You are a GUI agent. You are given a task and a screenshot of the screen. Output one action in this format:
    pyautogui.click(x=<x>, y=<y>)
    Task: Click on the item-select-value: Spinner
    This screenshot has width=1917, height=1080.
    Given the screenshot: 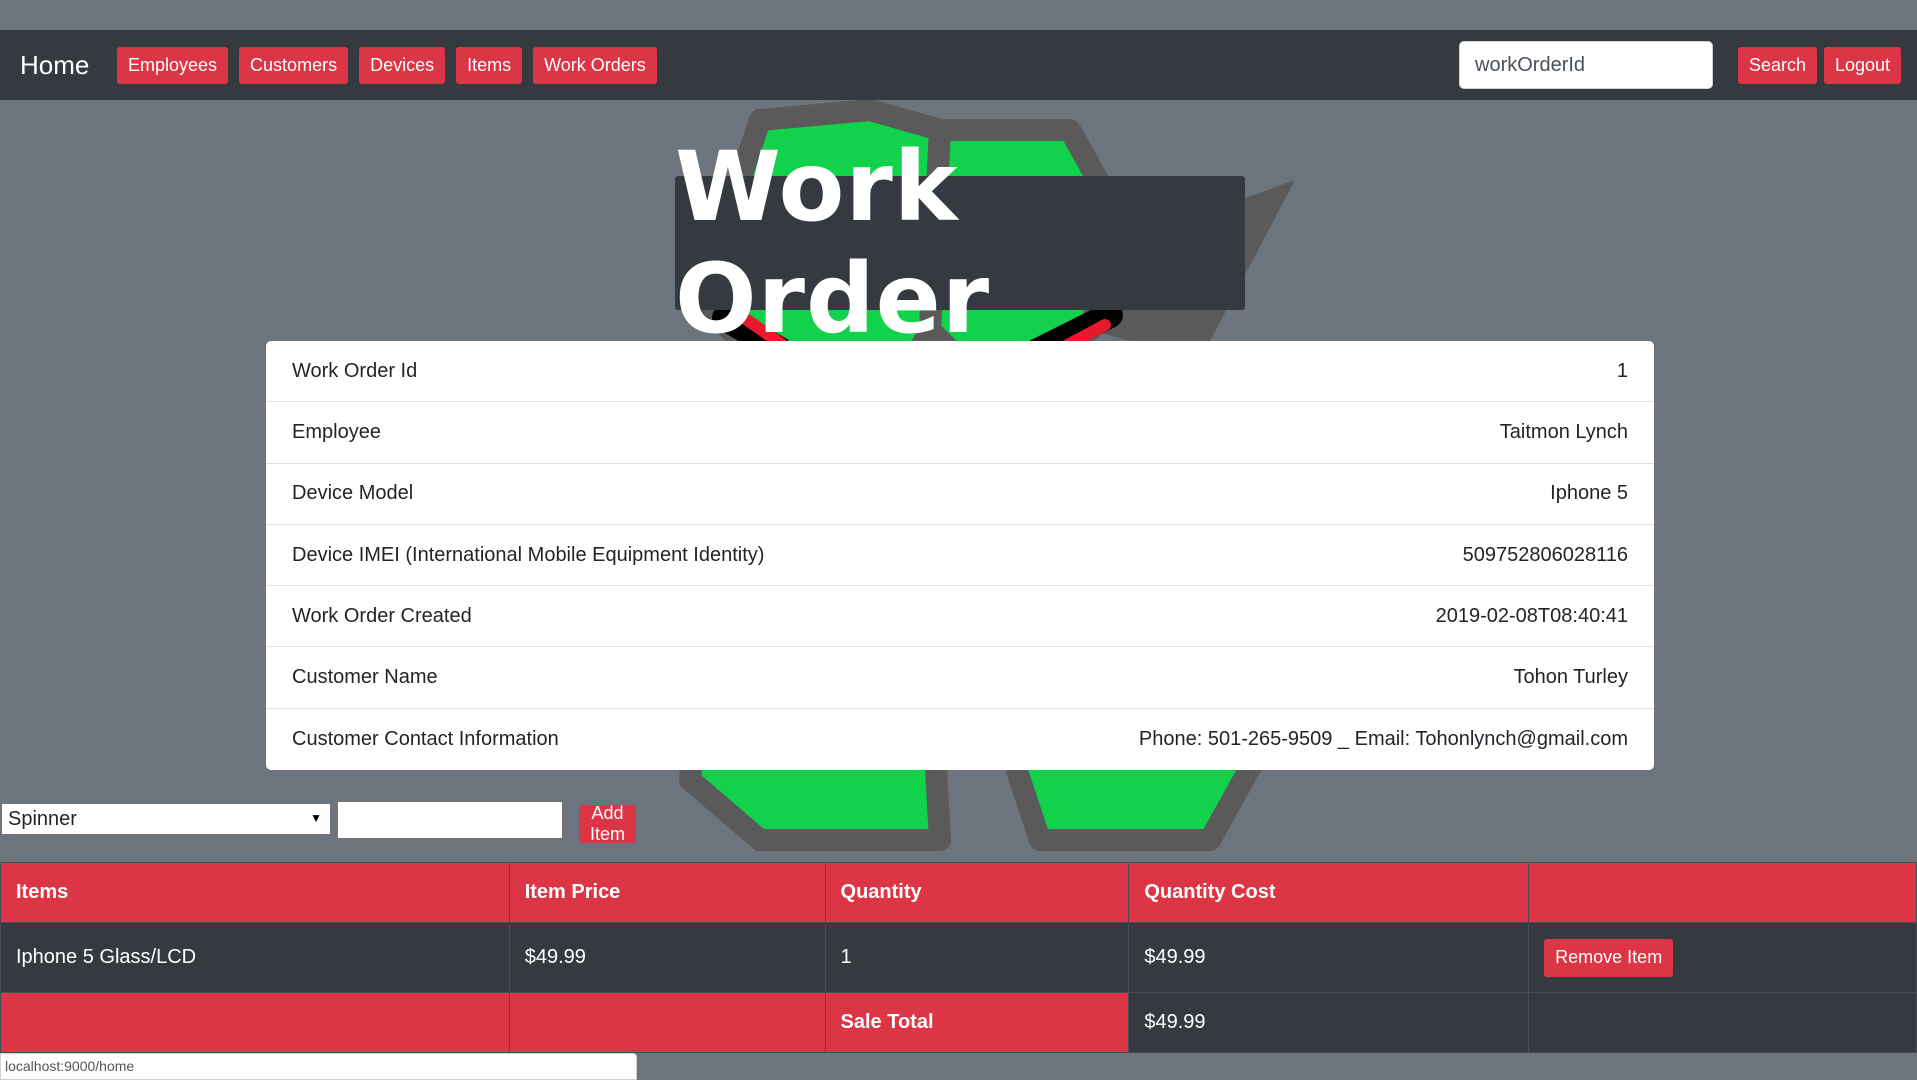 What is the action you would take?
    pyautogui.click(x=42, y=818)
    